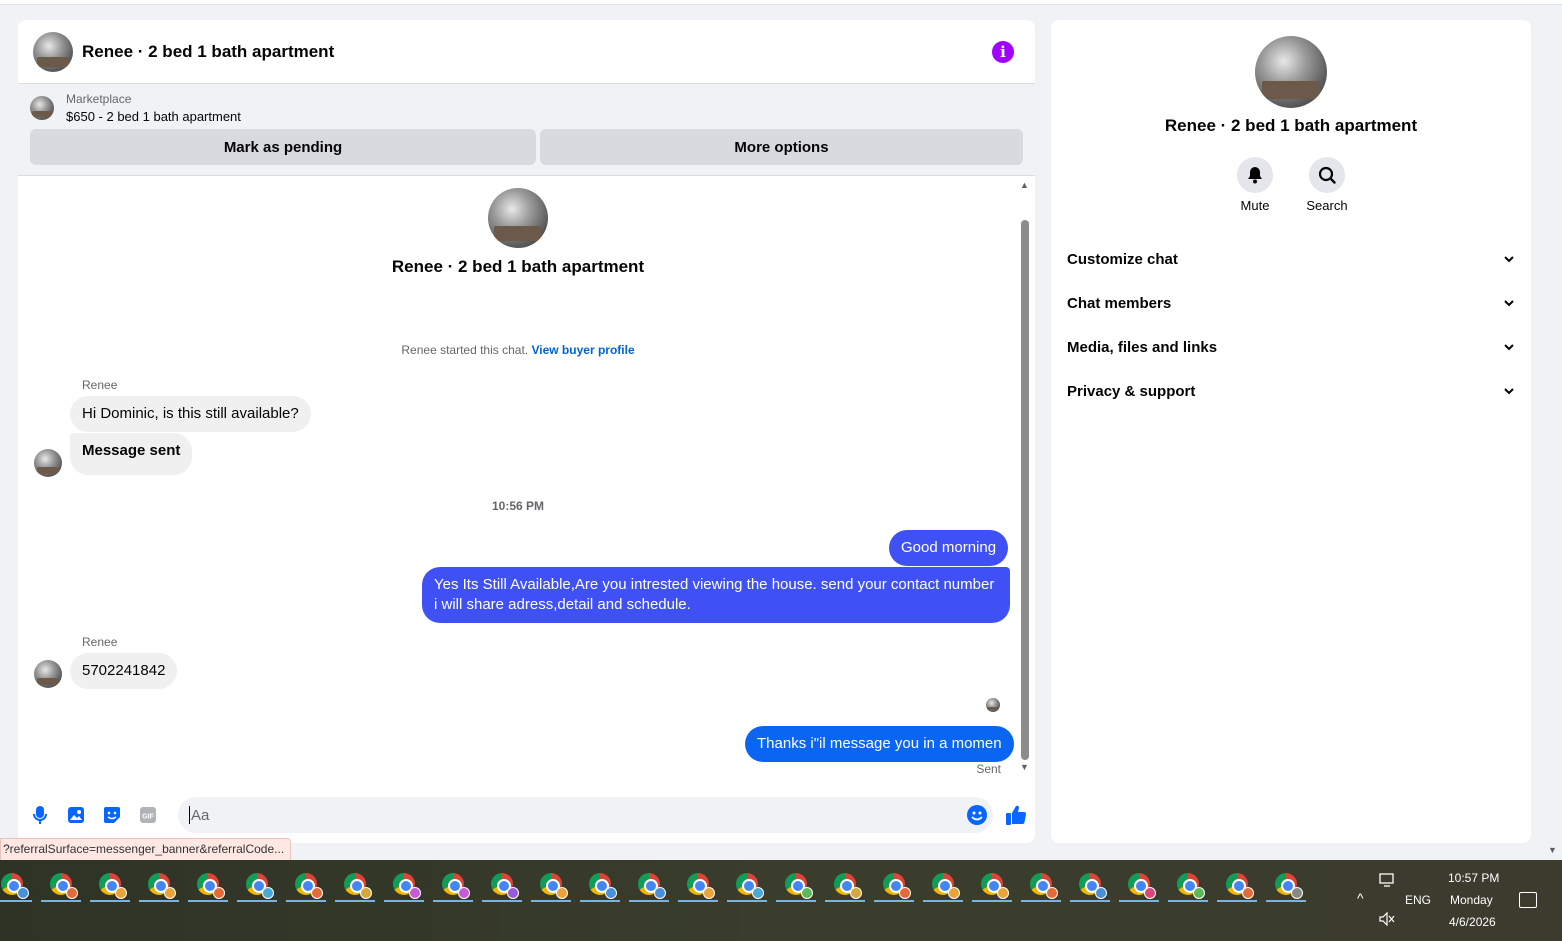  What do you see at coordinates (100, 642) in the screenshot?
I see `sender-name: Renee` at bounding box center [100, 642].